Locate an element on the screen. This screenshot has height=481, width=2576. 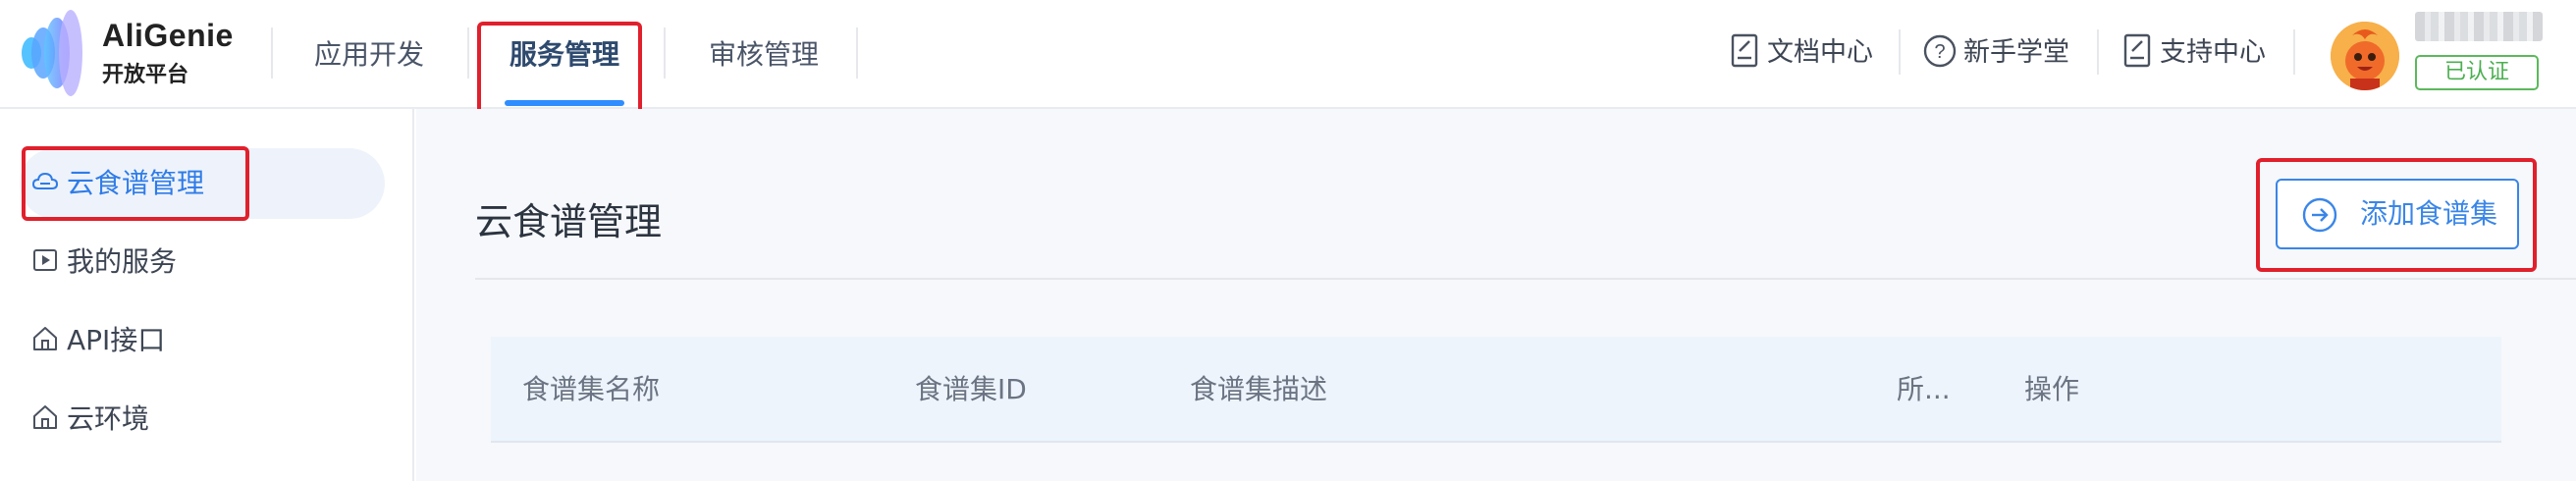
docs-center-link: 文档中心 is located at coordinates (1801, 53).